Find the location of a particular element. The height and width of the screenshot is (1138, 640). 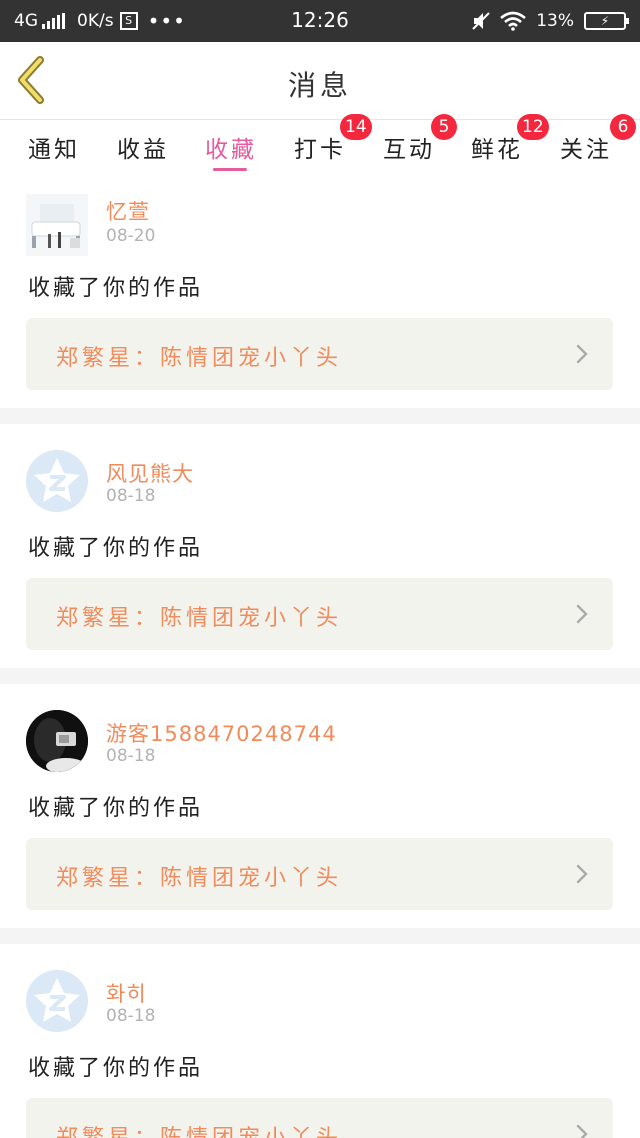

unread-badge: 6 is located at coordinates (623, 127).